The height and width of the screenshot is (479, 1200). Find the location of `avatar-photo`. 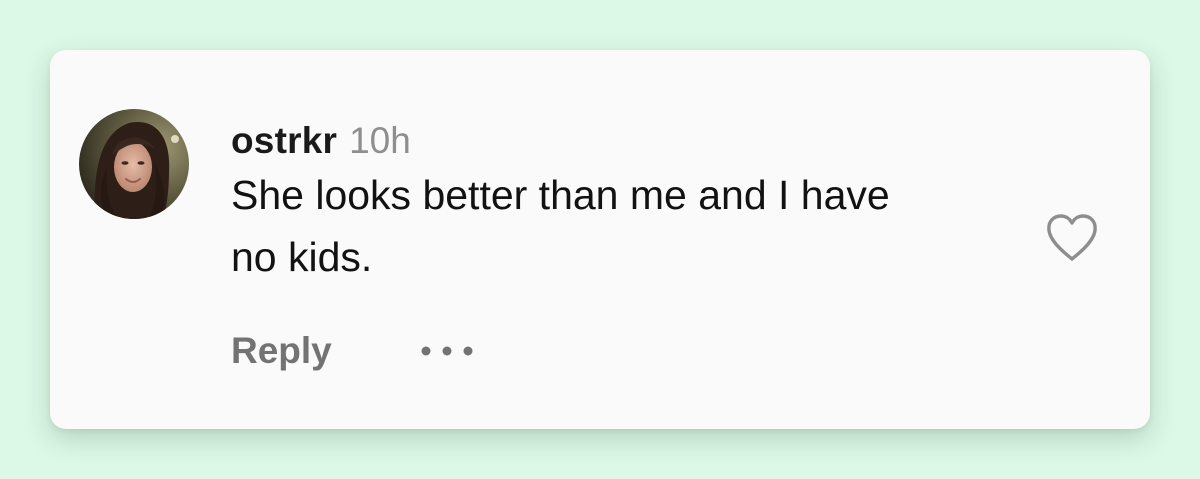

avatar-photo is located at coordinates (134, 164).